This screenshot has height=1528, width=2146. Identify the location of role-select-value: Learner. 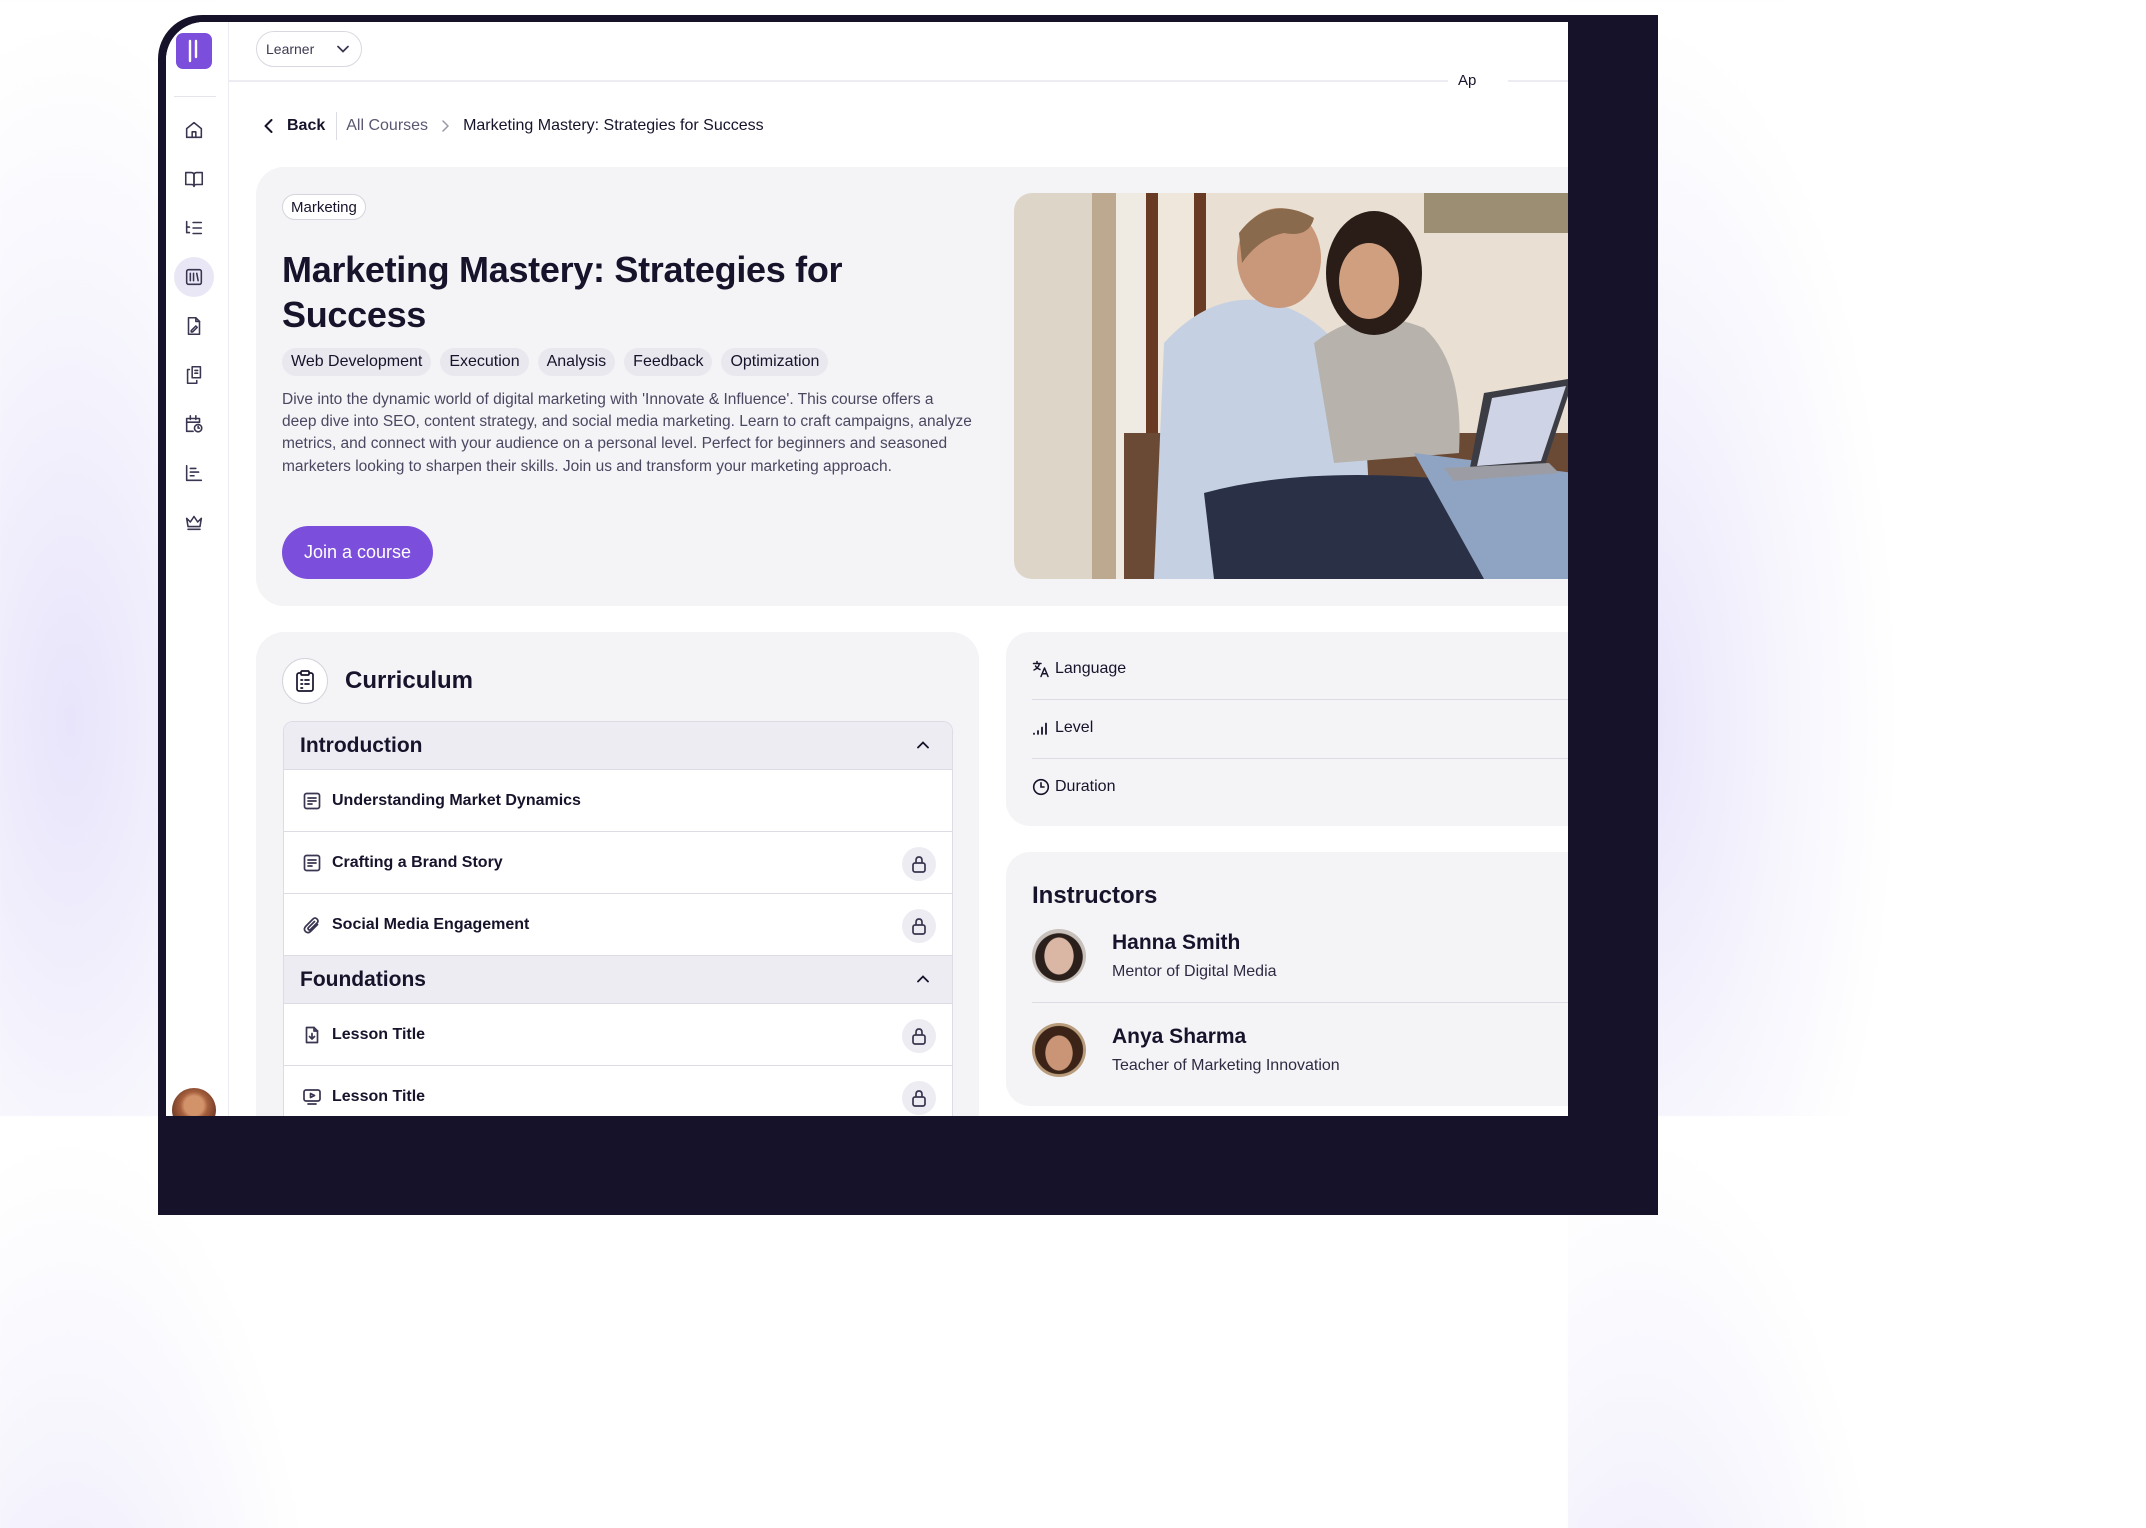
(290, 49).